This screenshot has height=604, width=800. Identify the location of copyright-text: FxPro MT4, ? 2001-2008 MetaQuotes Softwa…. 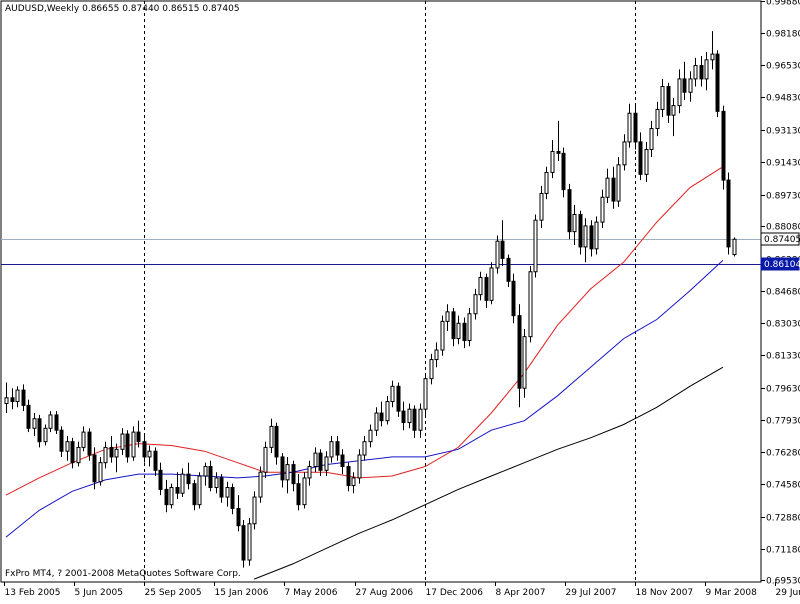
(123, 574).